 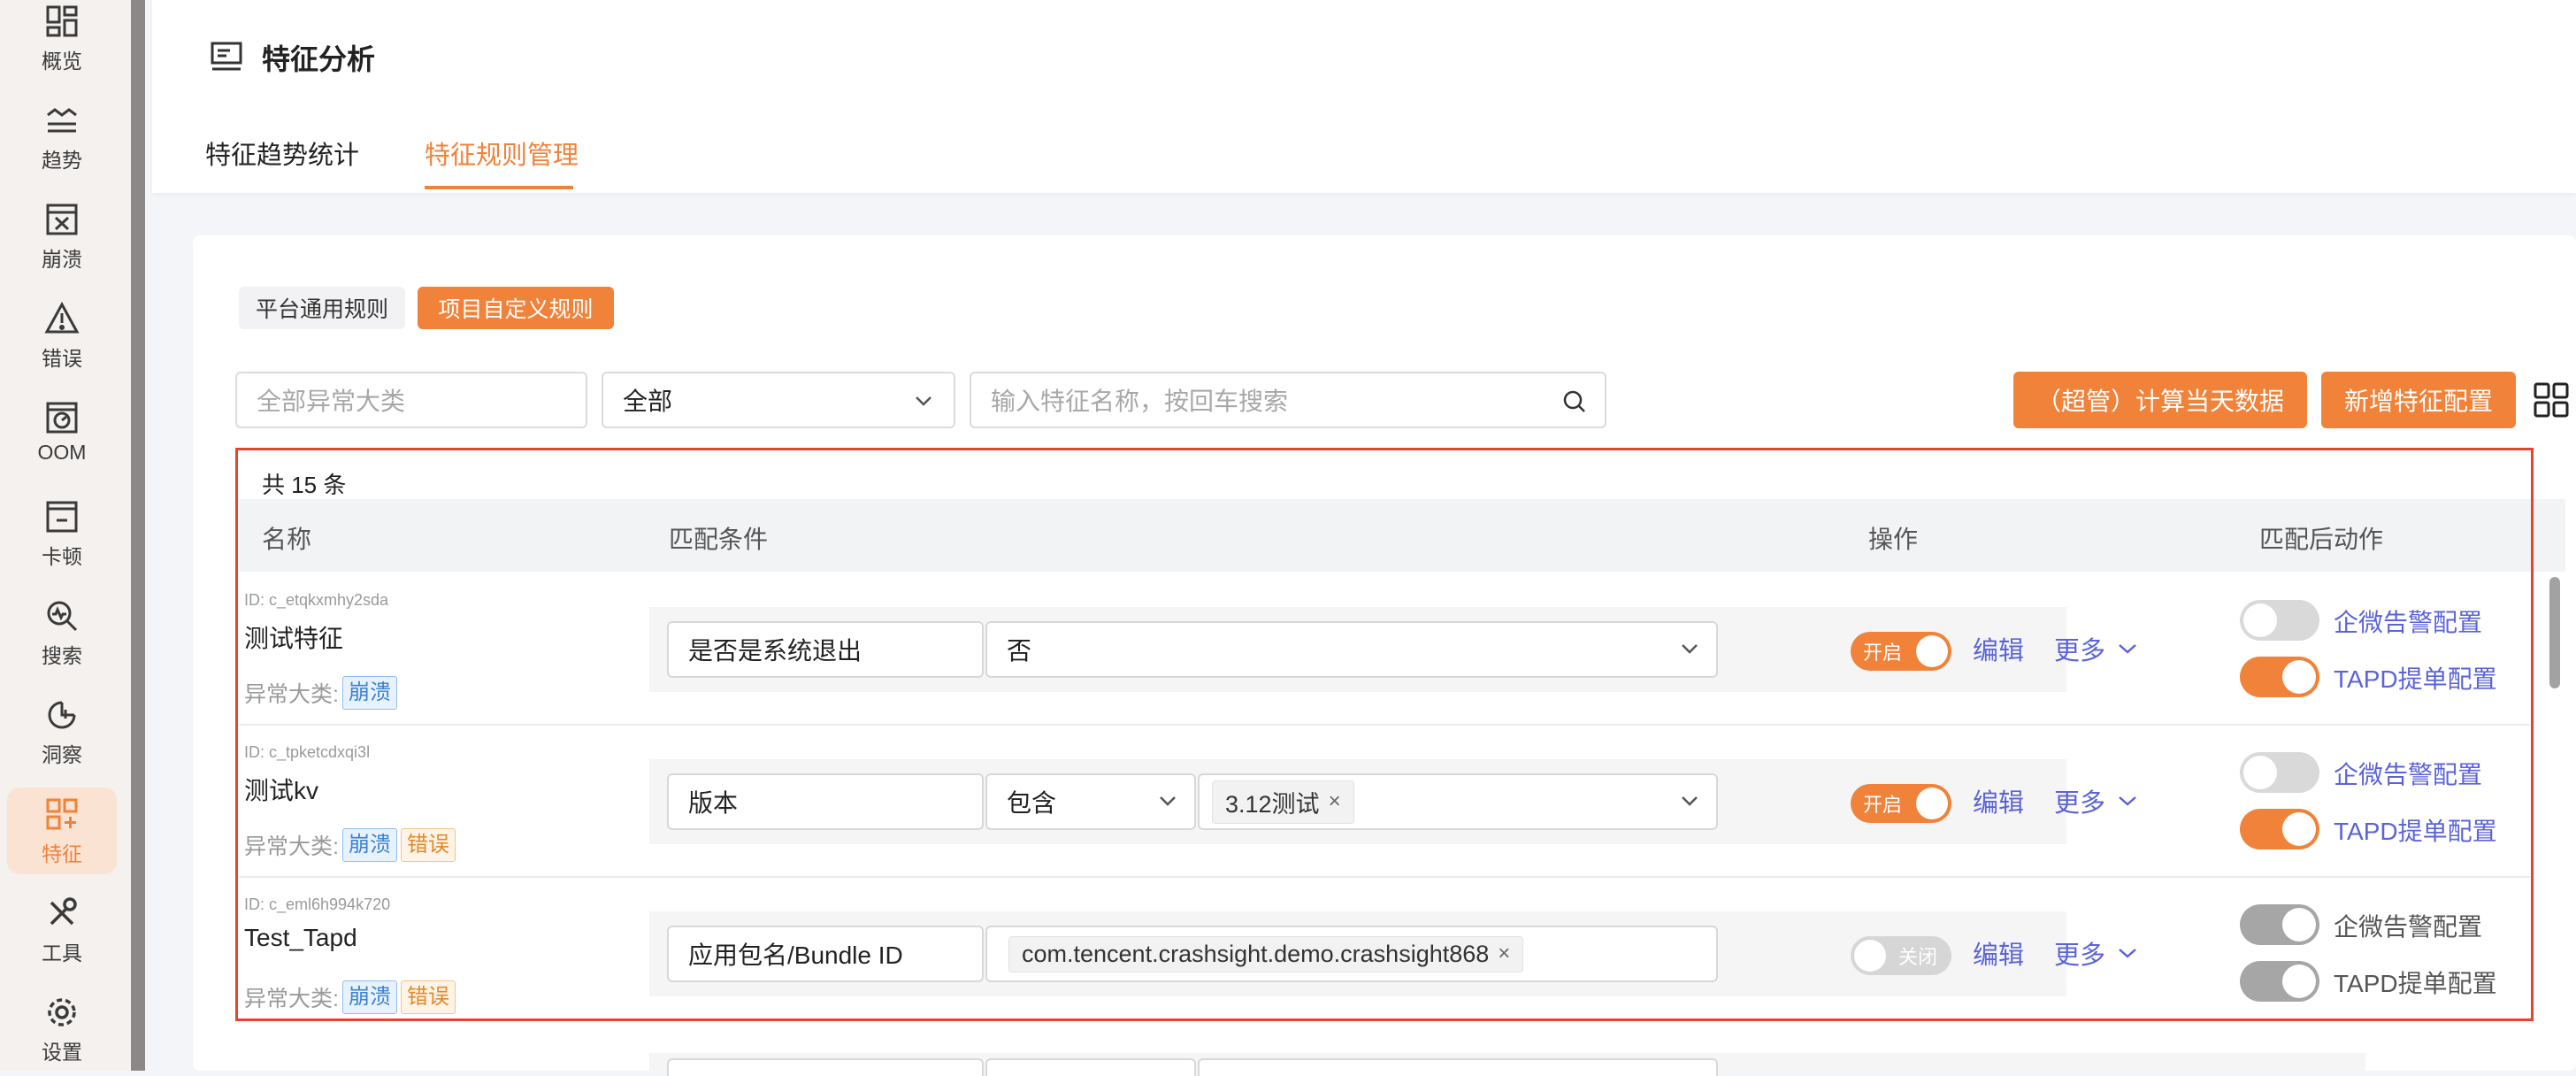 What do you see at coordinates (62, 417) in the screenshot?
I see `oom-icon` at bounding box center [62, 417].